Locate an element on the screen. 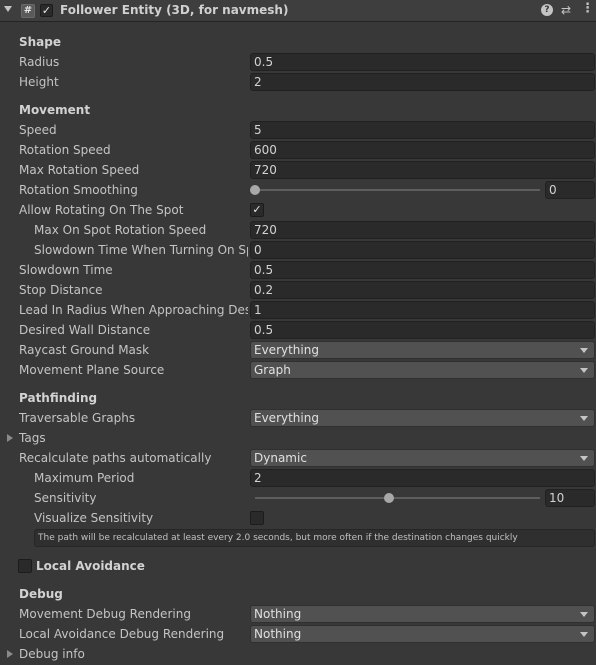 This screenshot has height=665, width=596. traversable-graphs-dropdown: Everything is located at coordinates (422, 418).